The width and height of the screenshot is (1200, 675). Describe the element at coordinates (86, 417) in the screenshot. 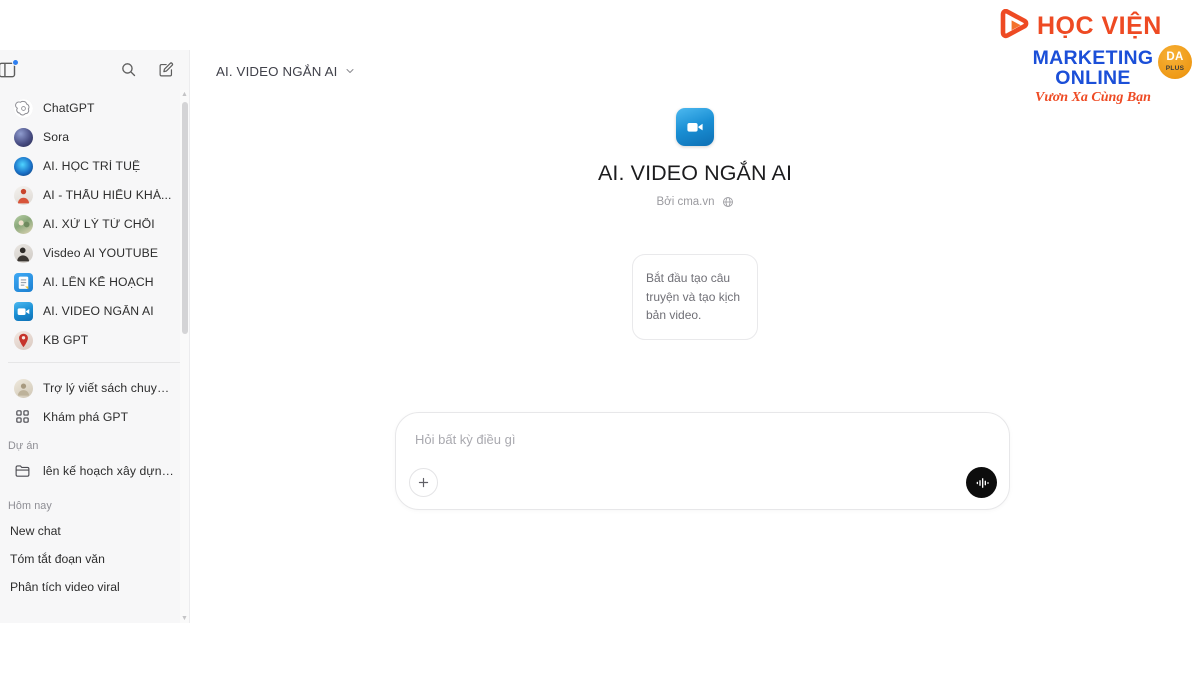

I see `sidebar-item-label: Khám phá GPT` at that location.